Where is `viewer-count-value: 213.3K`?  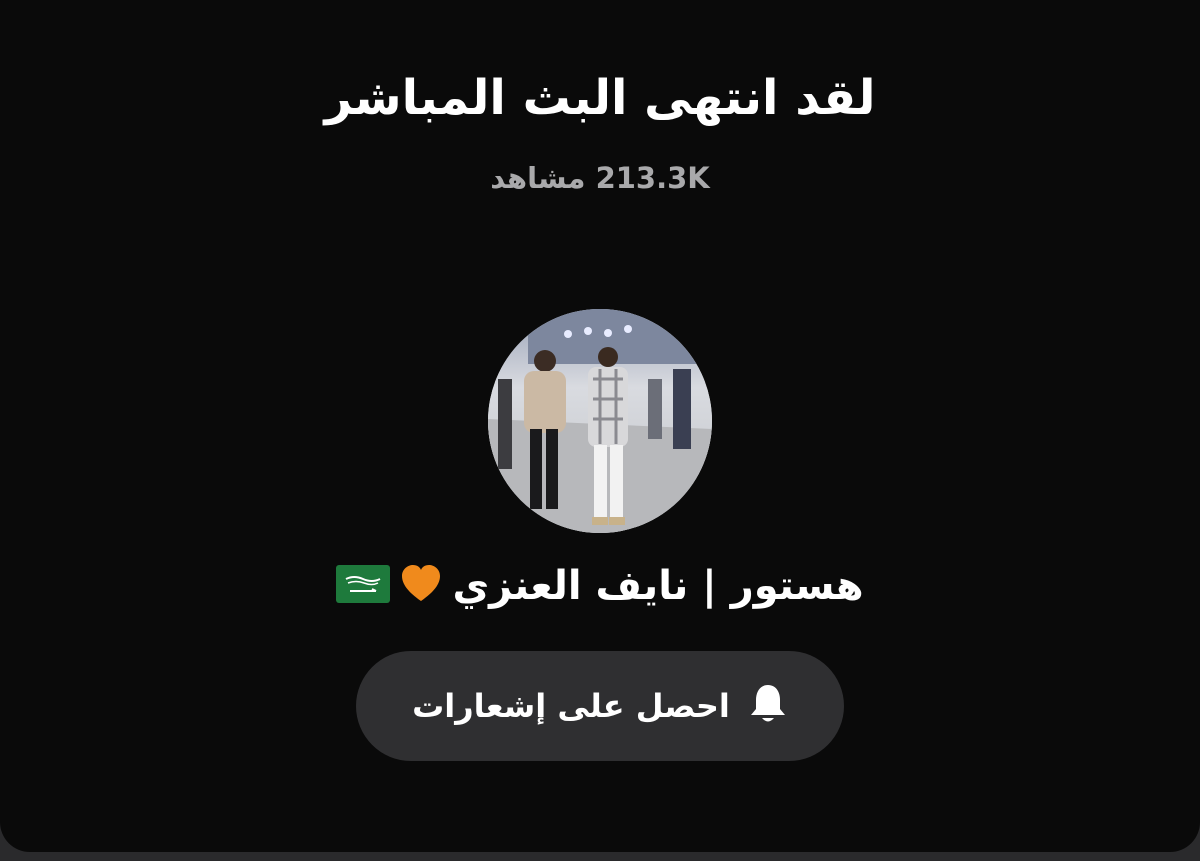 viewer-count-value: 213.3K is located at coordinates (652, 178).